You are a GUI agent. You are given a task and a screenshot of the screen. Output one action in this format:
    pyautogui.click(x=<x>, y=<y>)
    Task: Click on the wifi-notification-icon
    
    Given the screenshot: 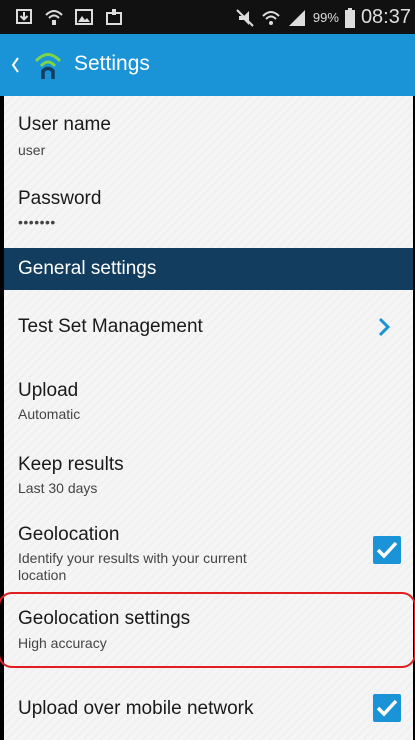 What is the action you would take?
    pyautogui.click(x=54, y=17)
    